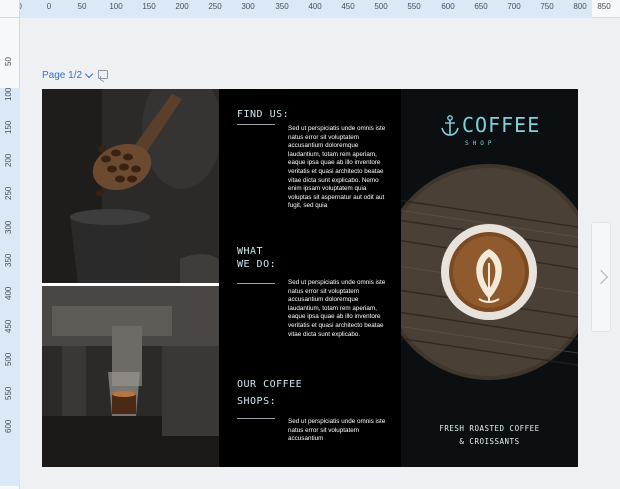 This screenshot has height=489, width=620. I want to click on ruler-label: 0, so click(49, 6).